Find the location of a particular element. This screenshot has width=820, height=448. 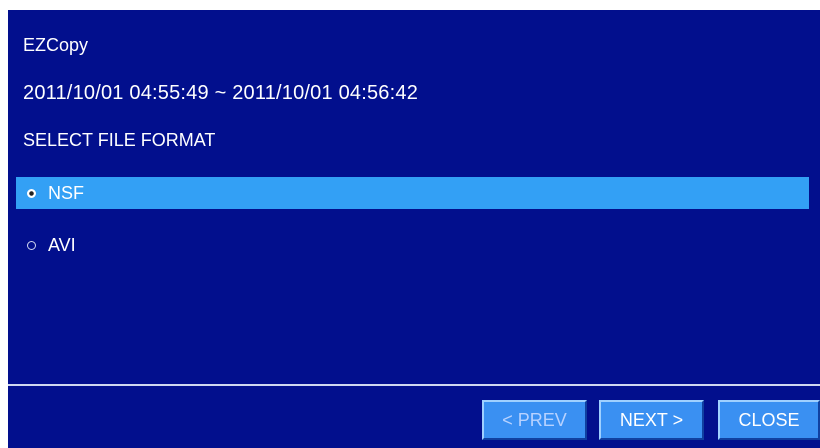

option-avi: AVI is located at coordinates (412, 245).